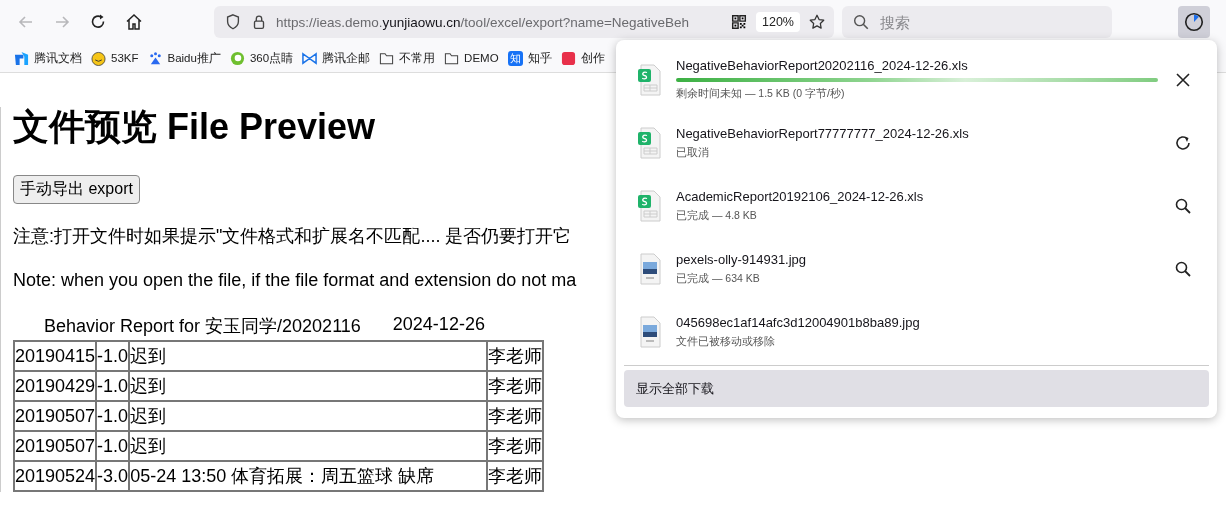 The width and height of the screenshot is (1226, 511). What do you see at coordinates (55, 386) in the screenshot?
I see `table-cell: 20190429` at bounding box center [55, 386].